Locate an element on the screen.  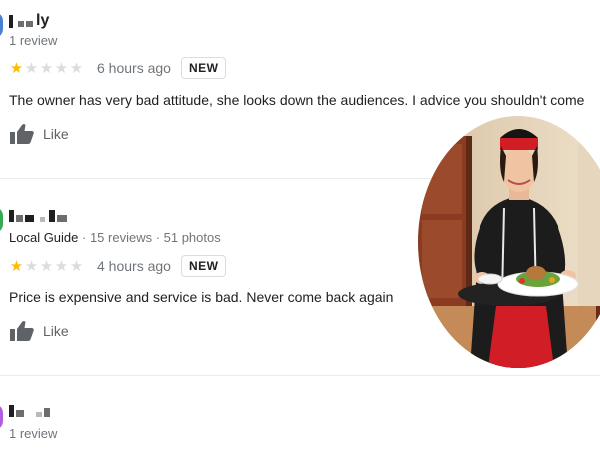
review-time: 4 hours ago is located at coordinates (134, 266).